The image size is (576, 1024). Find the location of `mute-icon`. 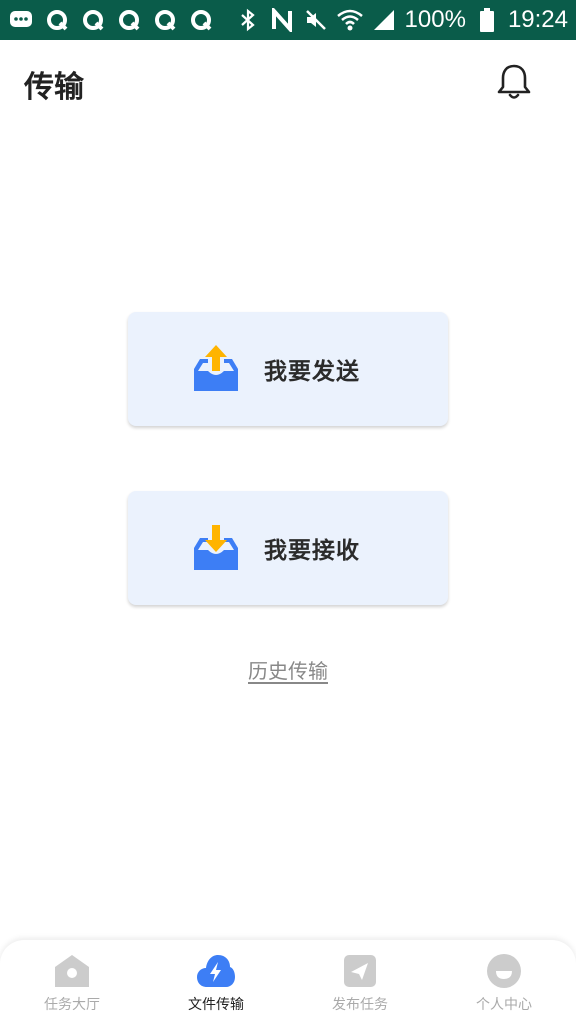

mute-icon is located at coordinates (316, 20).